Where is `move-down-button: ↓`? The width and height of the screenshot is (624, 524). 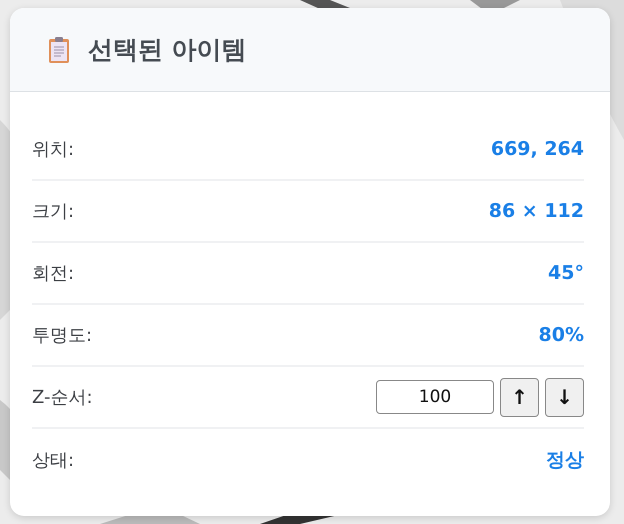 move-down-button: ↓ is located at coordinates (564, 397).